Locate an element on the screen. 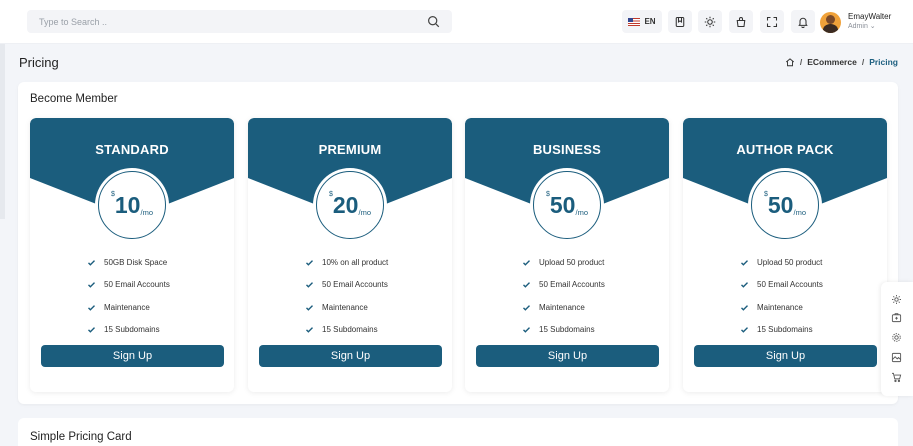  page-title: Pricing is located at coordinates (39, 62).